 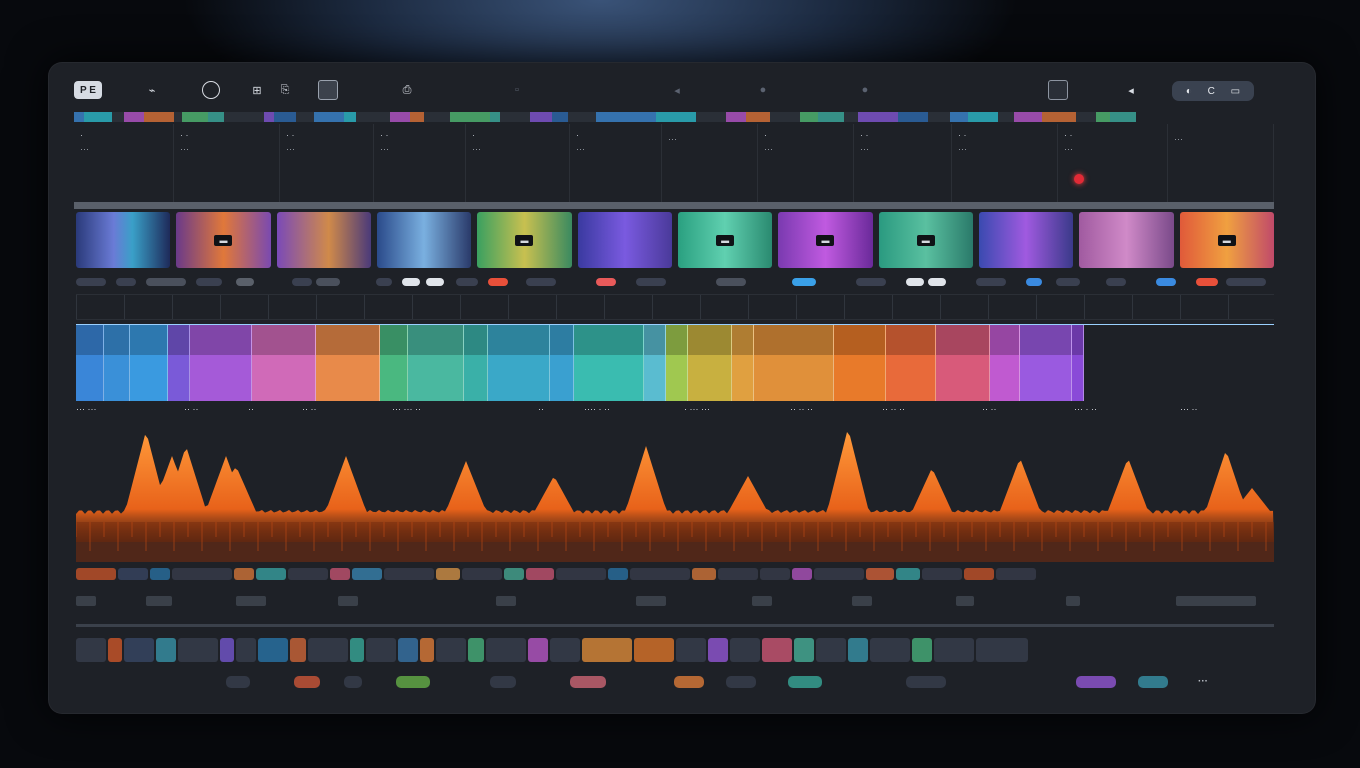 What do you see at coordinates (257, 90) in the screenshot?
I see `grid-tool-icon: ⊞` at bounding box center [257, 90].